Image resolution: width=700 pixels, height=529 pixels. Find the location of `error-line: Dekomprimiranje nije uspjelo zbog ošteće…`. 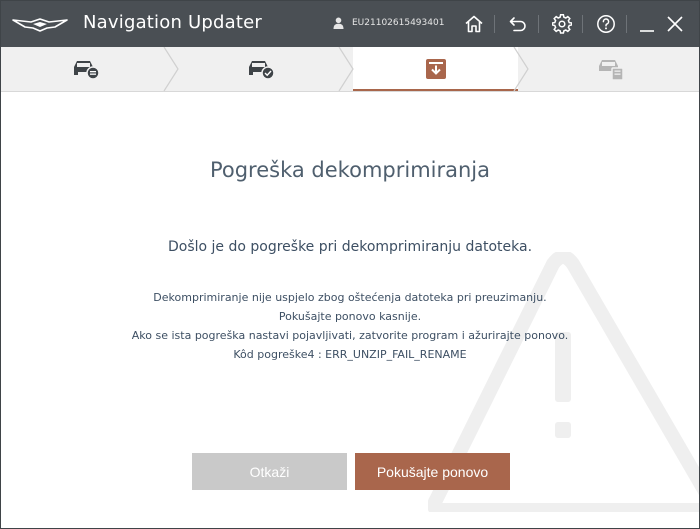

error-line: Dekomprimiranje nije uspjelo zbog ošteće… is located at coordinates (350, 297).